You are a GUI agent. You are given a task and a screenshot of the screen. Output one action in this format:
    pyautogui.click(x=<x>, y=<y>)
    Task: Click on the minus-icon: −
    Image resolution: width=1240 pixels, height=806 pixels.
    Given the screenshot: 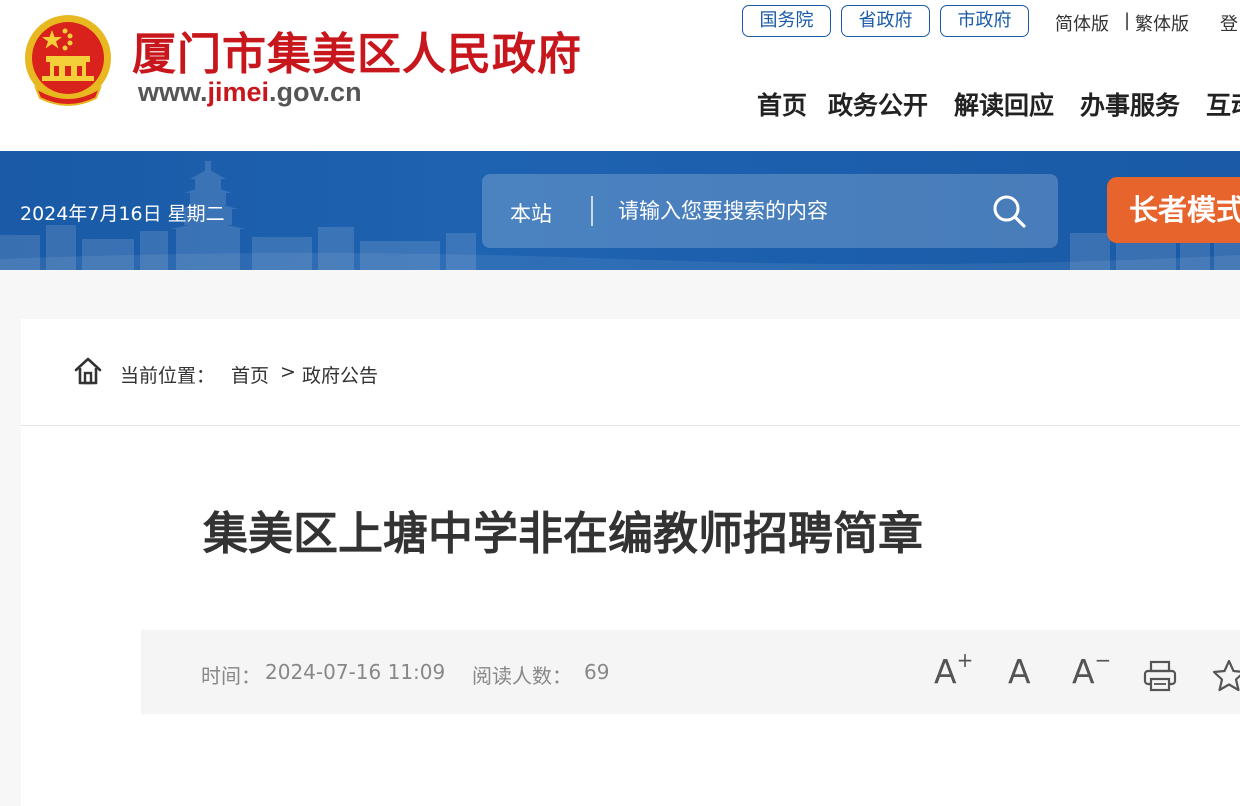 What is the action you would take?
    pyautogui.click(x=1103, y=660)
    